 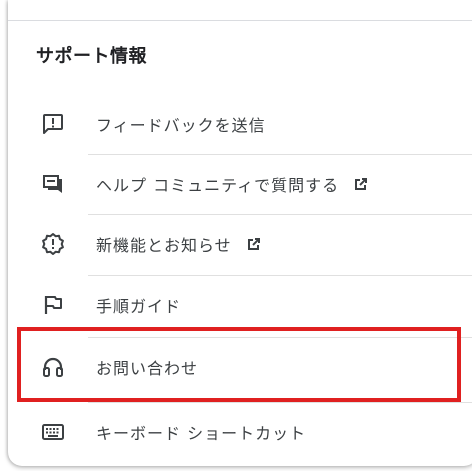 What do you see at coordinates (240, 20) in the screenshot?
I see `top-divider` at bounding box center [240, 20].